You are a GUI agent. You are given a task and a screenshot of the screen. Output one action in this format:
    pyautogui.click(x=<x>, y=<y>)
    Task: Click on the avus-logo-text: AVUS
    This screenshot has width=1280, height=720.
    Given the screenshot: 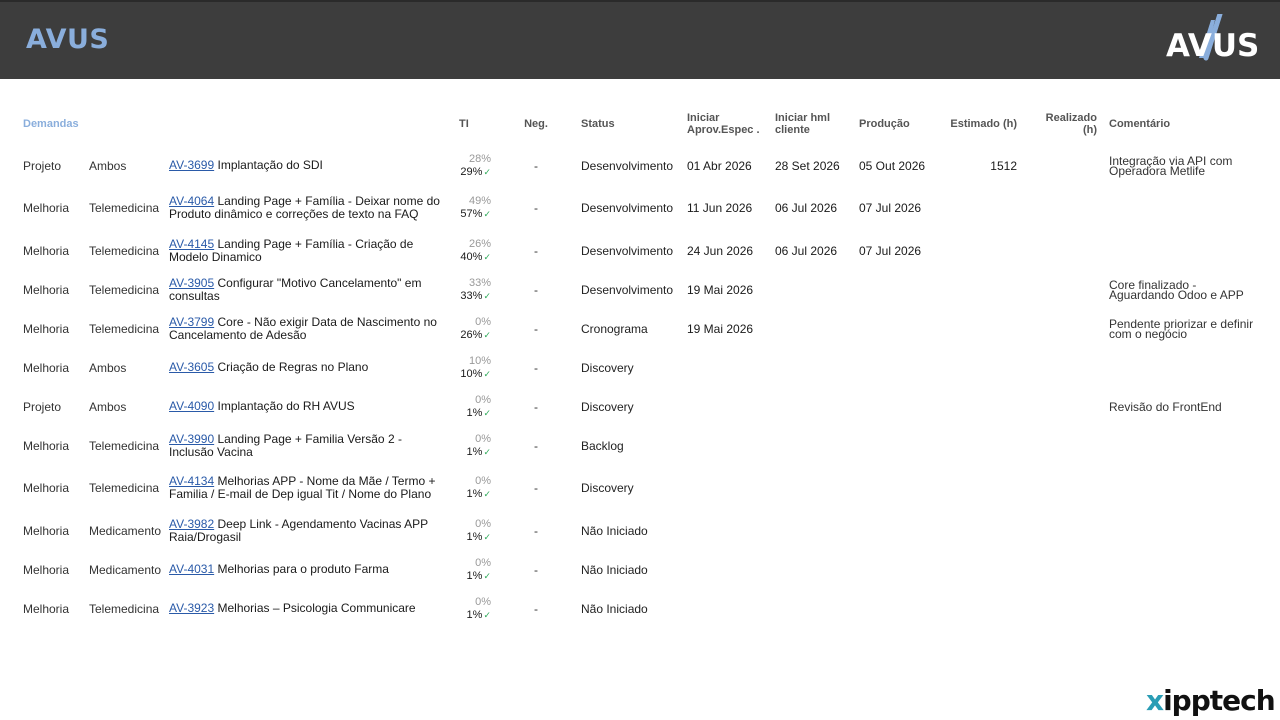 What is the action you would take?
    pyautogui.click(x=1213, y=46)
    